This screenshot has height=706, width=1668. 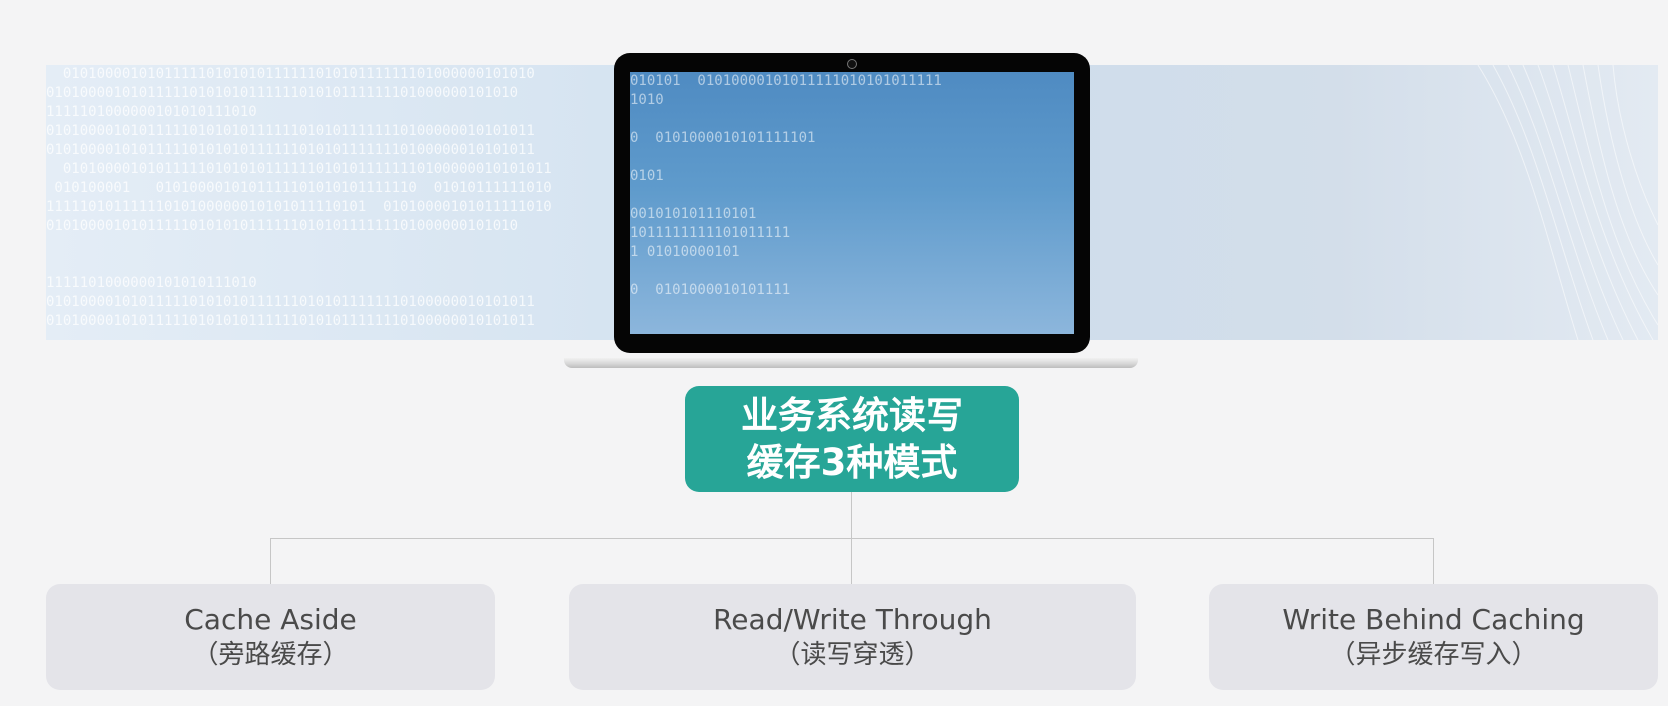 I want to click on connector-vertical-left, so click(x=270, y=561).